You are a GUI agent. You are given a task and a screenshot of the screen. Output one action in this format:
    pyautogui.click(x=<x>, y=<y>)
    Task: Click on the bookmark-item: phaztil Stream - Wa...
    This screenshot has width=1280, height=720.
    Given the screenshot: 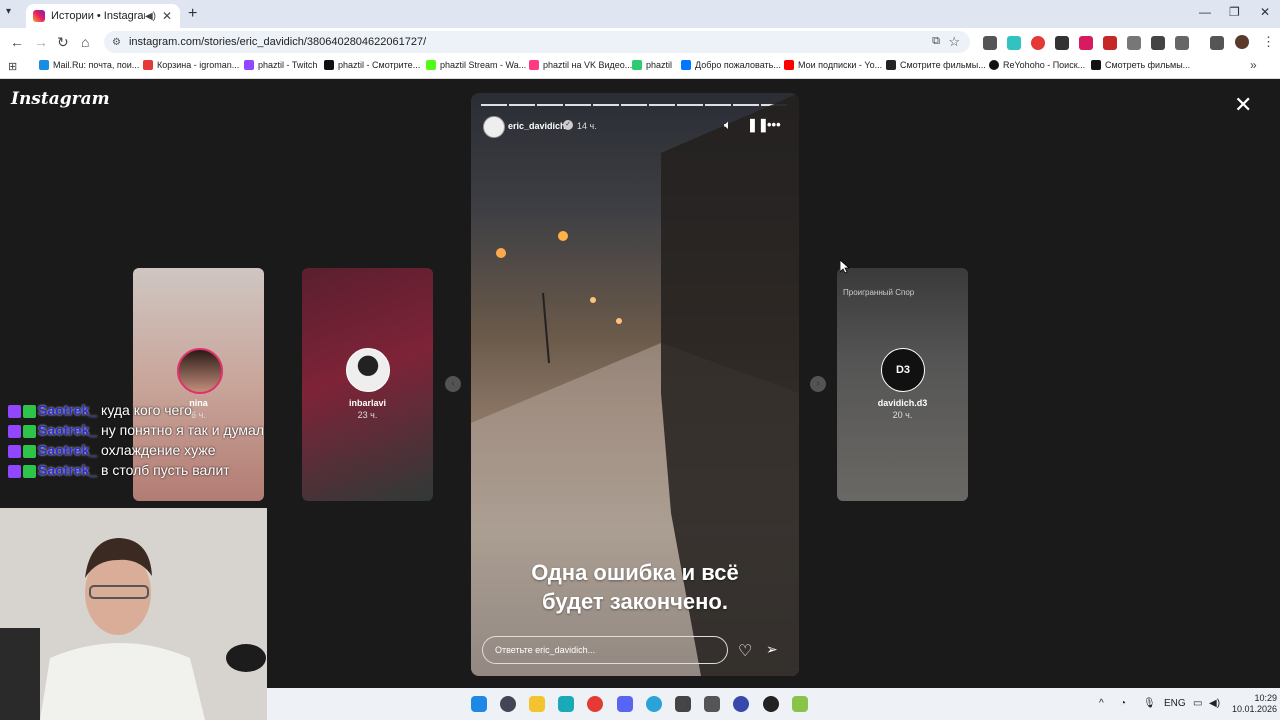 What is the action you would take?
    pyautogui.click(x=476, y=65)
    